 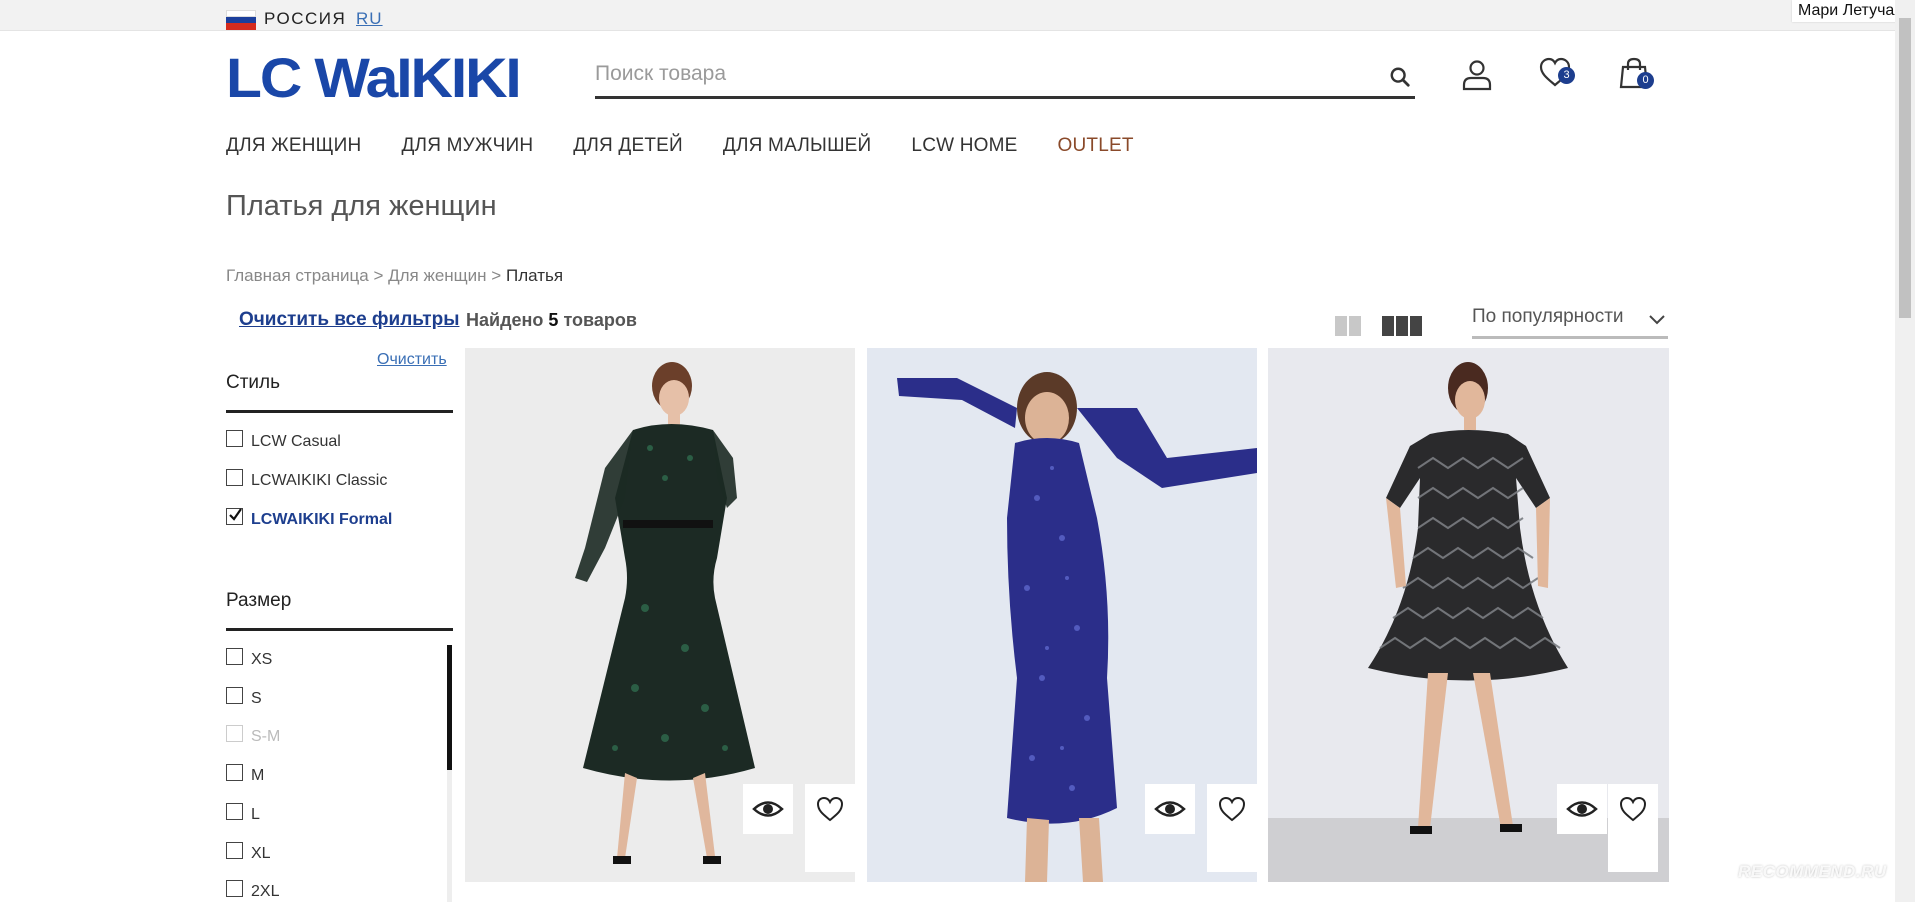 What do you see at coordinates (797, 146) in the screenshot?
I see `nav-babies: ДЛЯ МАЛЫШЕЙ` at bounding box center [797, 146].